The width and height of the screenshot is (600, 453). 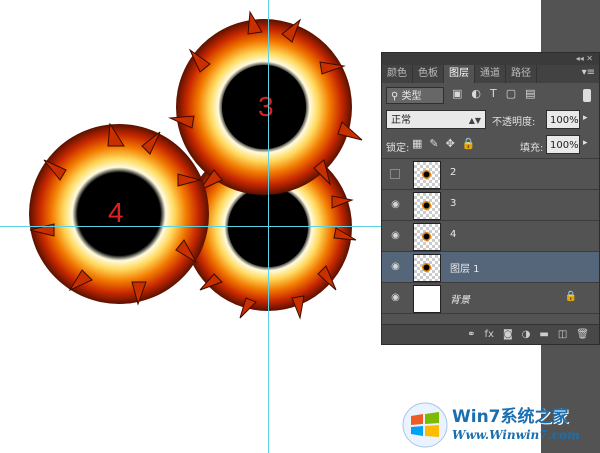 What do you see at coordinates (453, 234) in the screenshot?
I see `layer-name: 4` at bounding box center [453, 234].